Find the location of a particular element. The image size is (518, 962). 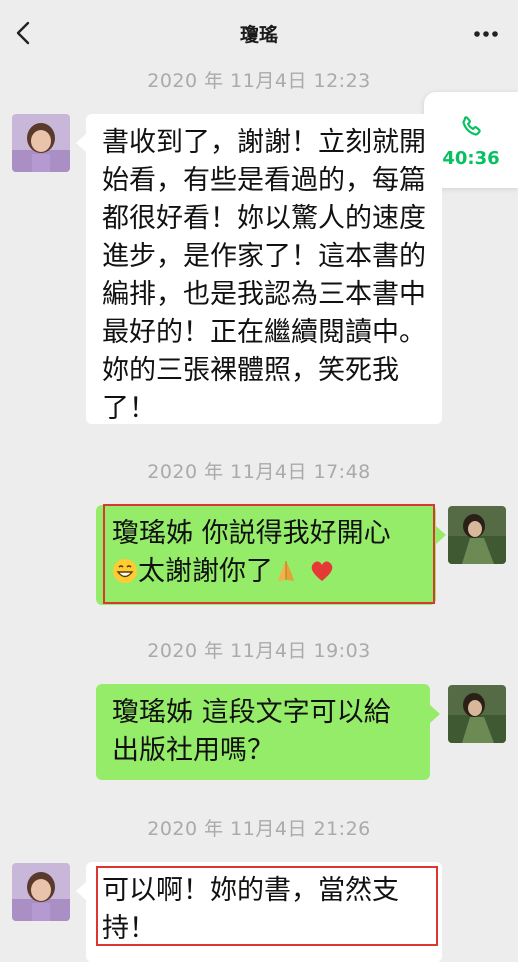

message-timestamp: 2020 年 11月4日 21:26 is located at coordinates (259, 829).